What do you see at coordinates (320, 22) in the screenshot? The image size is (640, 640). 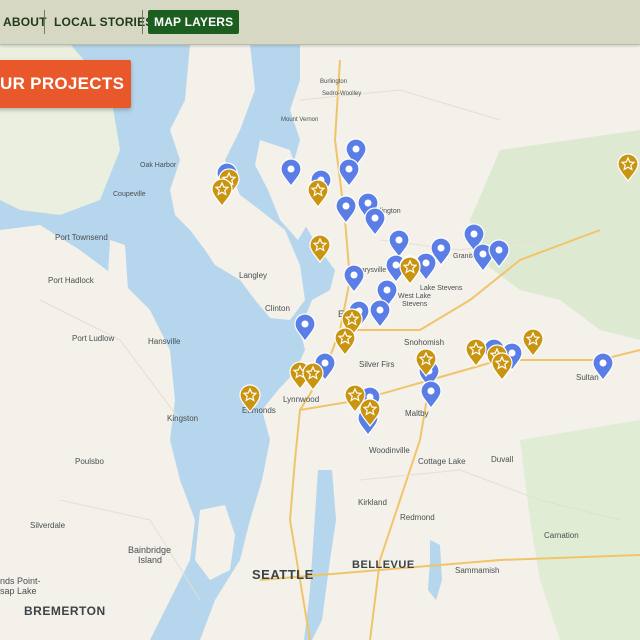 I see `top-nav-bar: ABOUT LOCAL STORIES MAP LAYERS` at bounding box center [320, 22].